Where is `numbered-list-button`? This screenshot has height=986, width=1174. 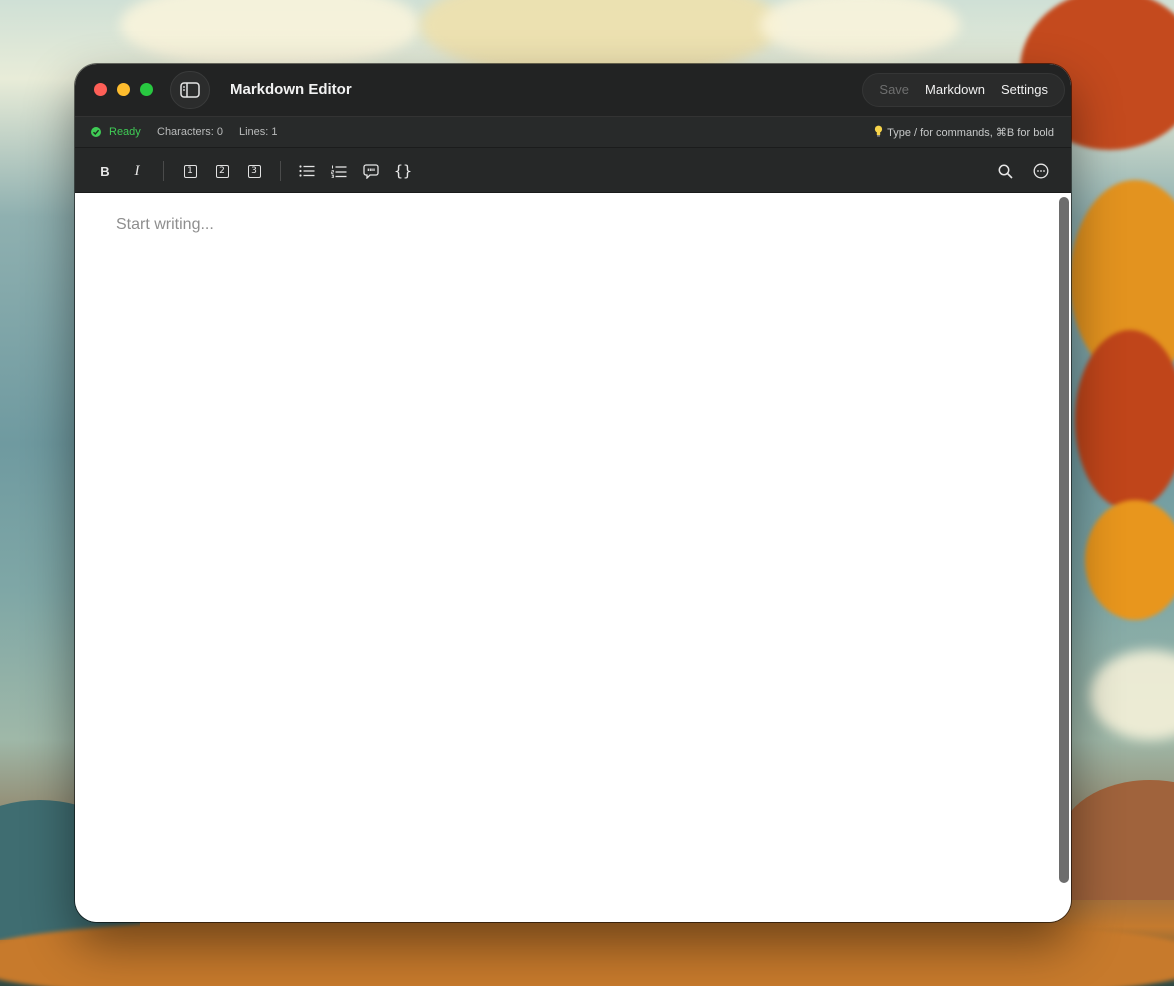 numbered-list-button is located at coordinates (339, 171).